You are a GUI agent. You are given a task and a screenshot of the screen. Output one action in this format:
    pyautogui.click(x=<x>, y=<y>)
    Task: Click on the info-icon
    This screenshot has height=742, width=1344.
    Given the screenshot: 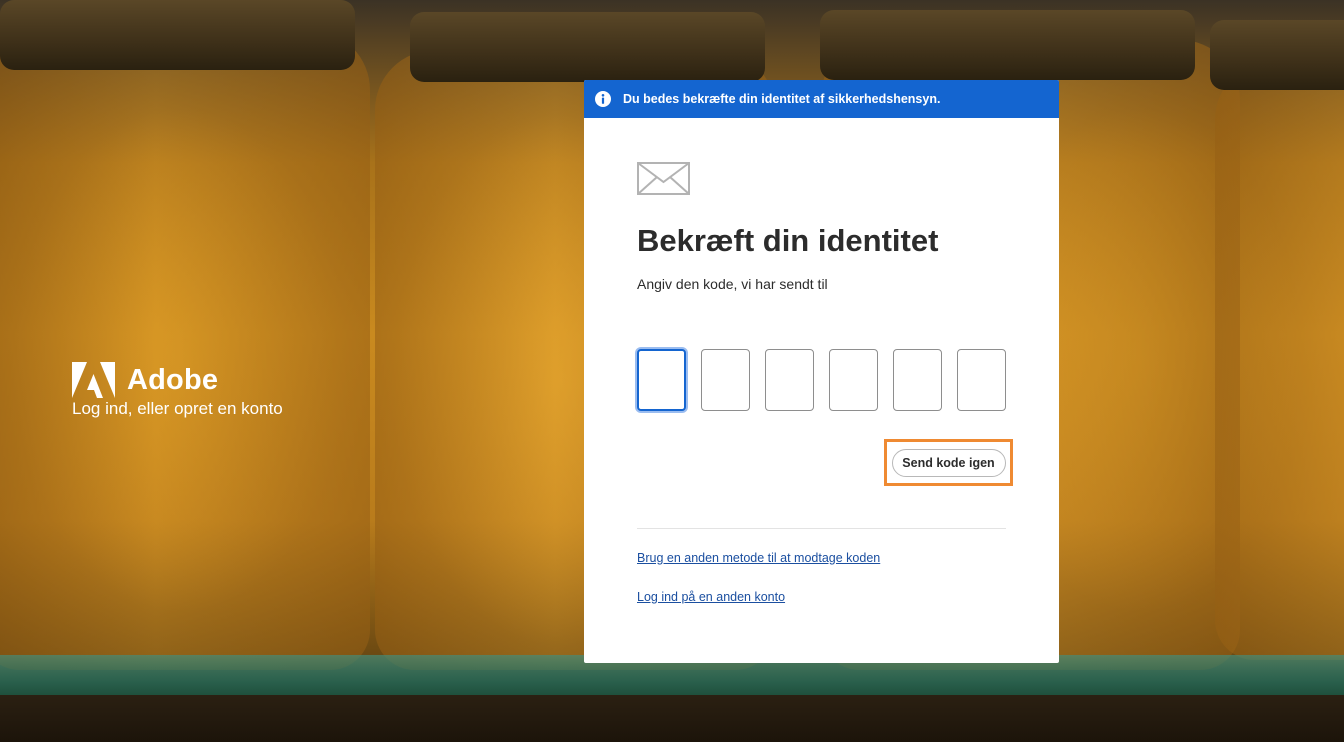 What is the action you would take?
    pyautogui.click(x=603, y=99)
    